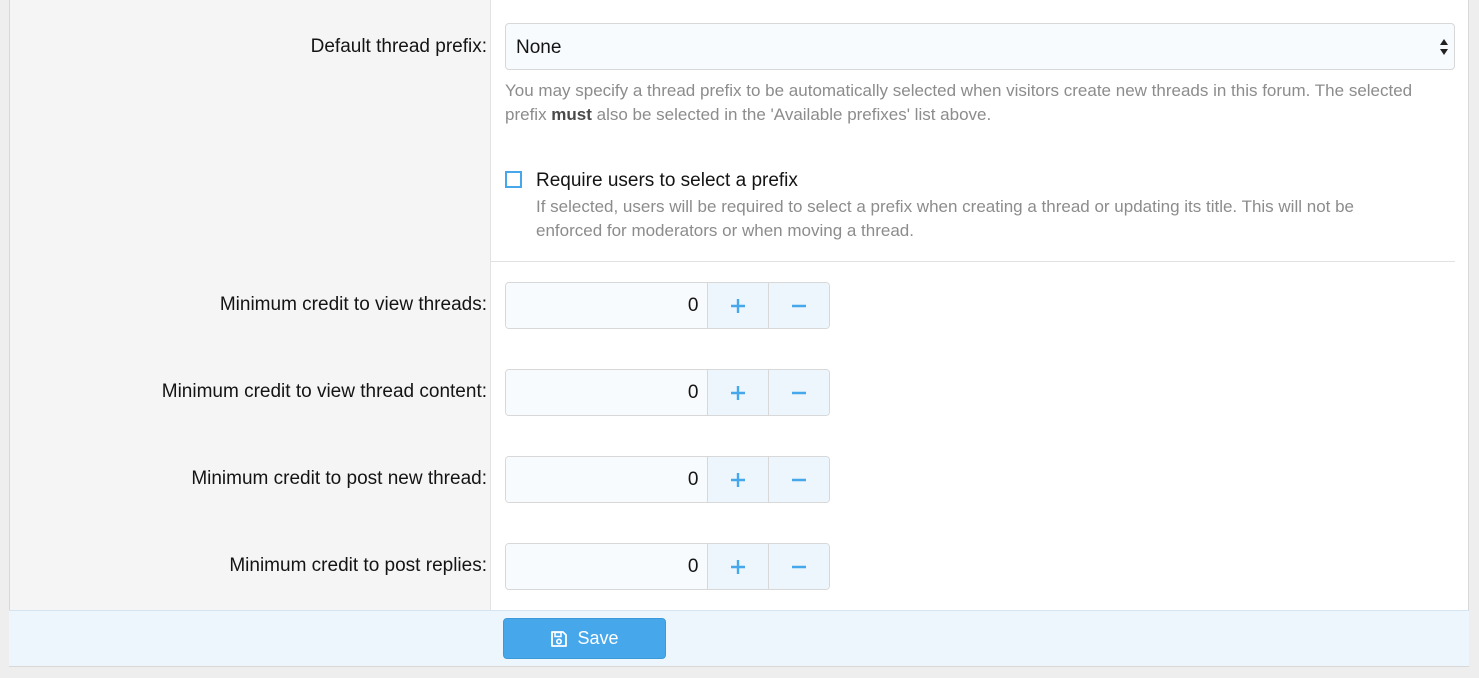 The height and width of the screenshot is (678, 1479). I want to click on floppy-disk-icon, so click(559, 638).